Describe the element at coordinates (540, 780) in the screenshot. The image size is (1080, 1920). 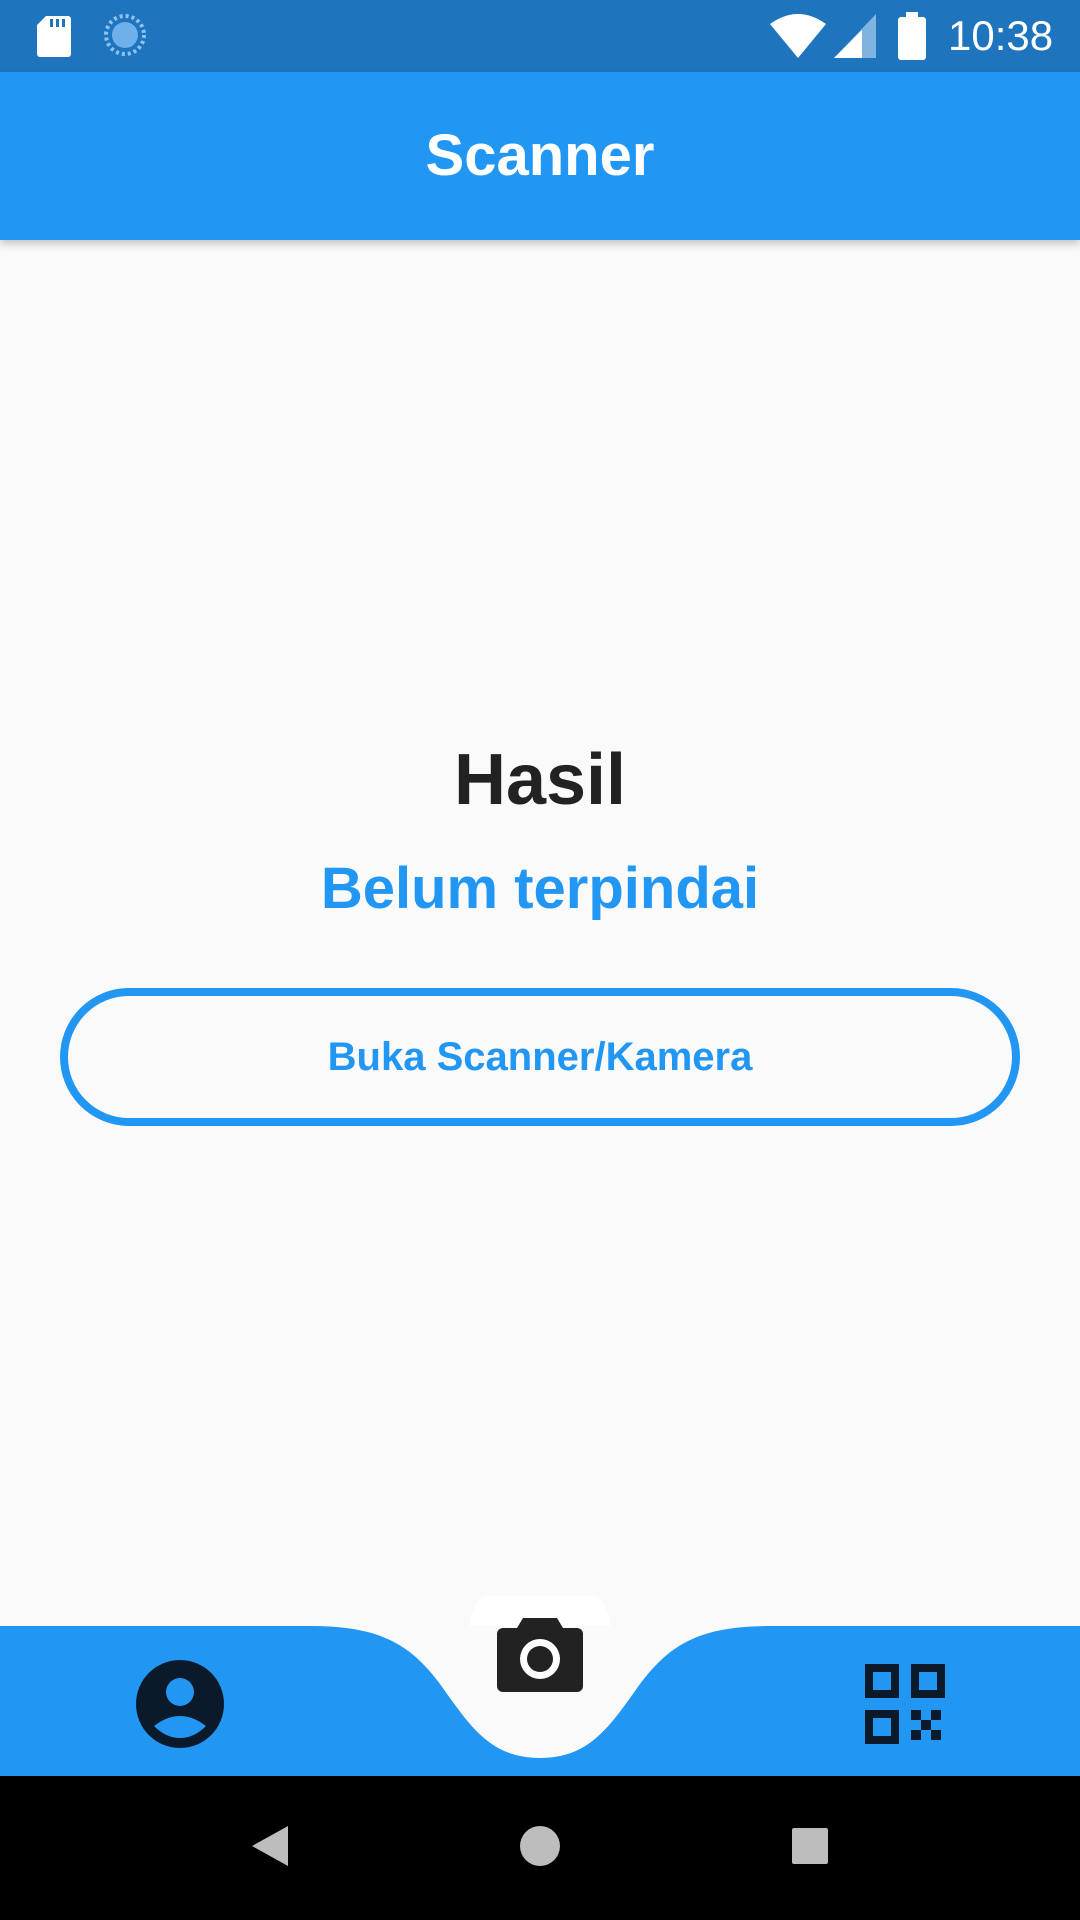
I see `result-heading: Hasil` at that location.